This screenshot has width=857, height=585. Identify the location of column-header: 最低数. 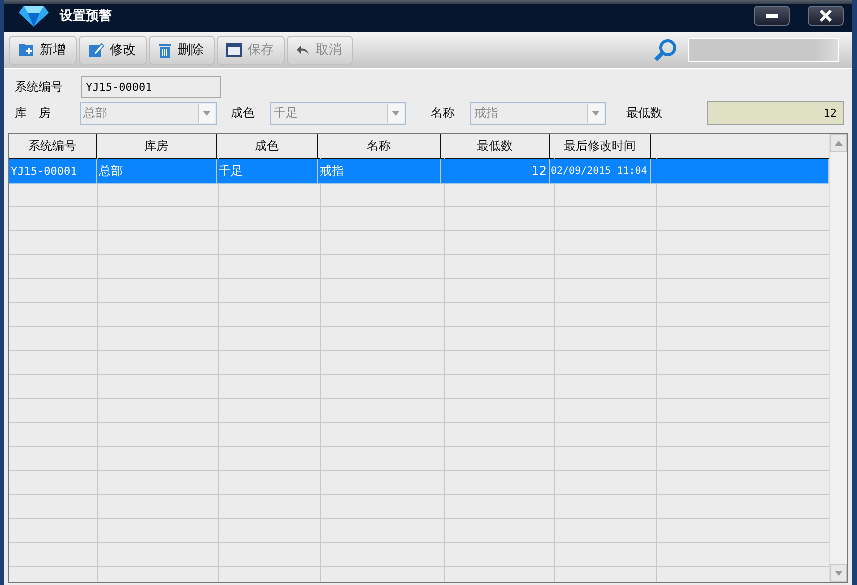
(495, 146).